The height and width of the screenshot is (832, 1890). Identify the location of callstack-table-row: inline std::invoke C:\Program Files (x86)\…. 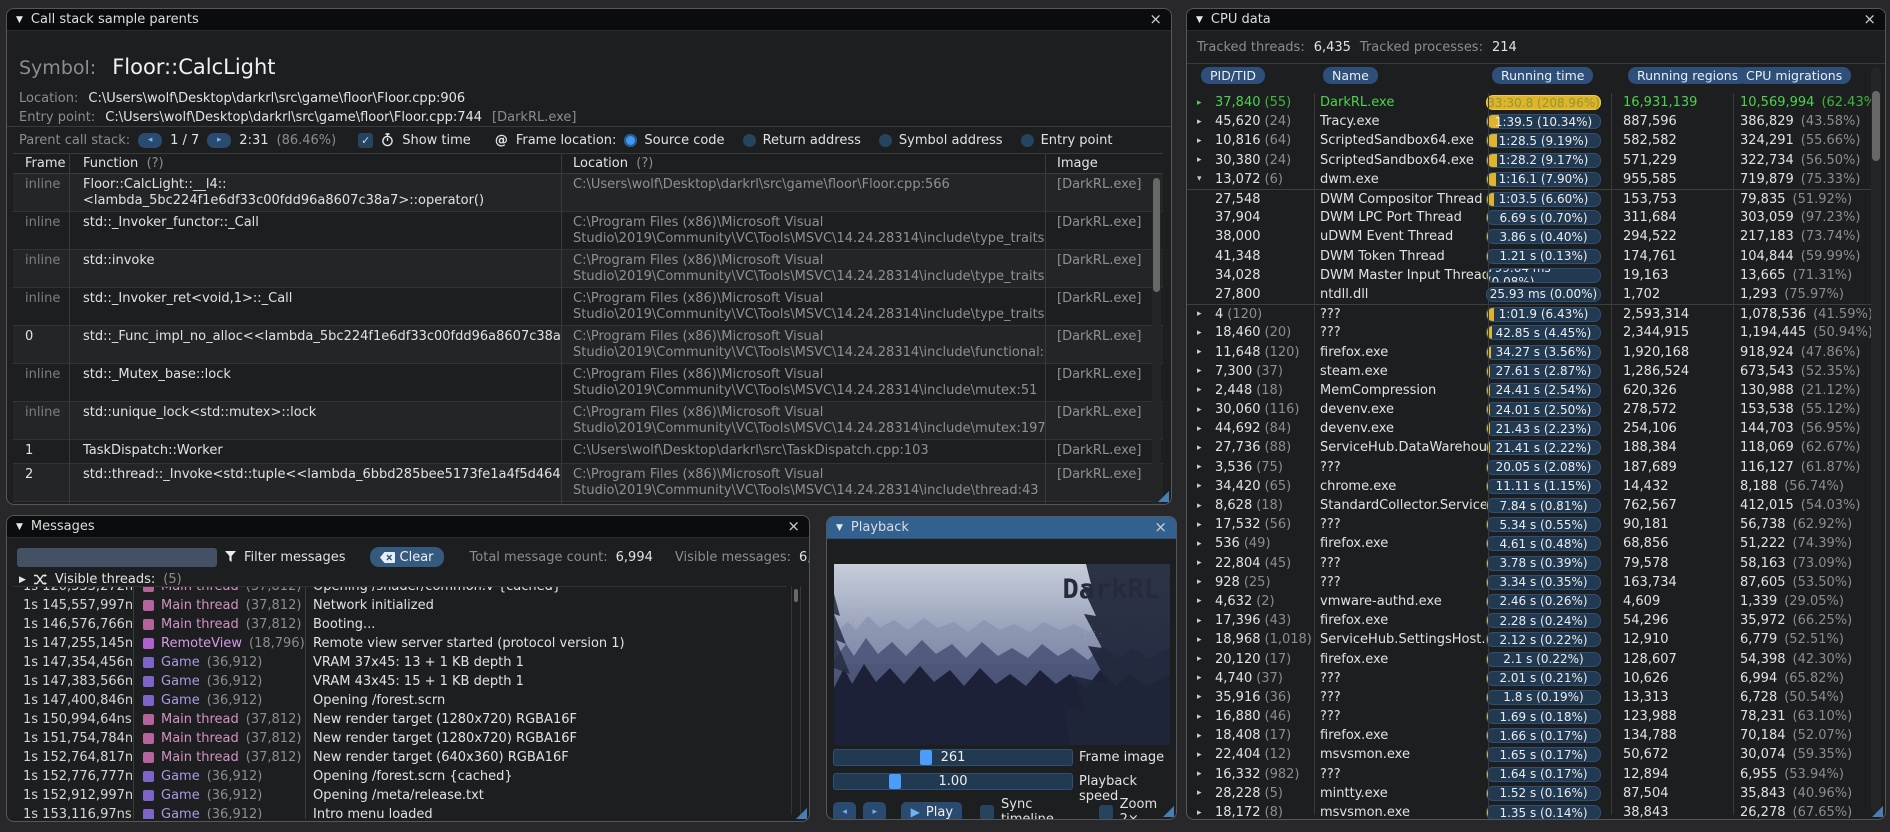
(588, 269).